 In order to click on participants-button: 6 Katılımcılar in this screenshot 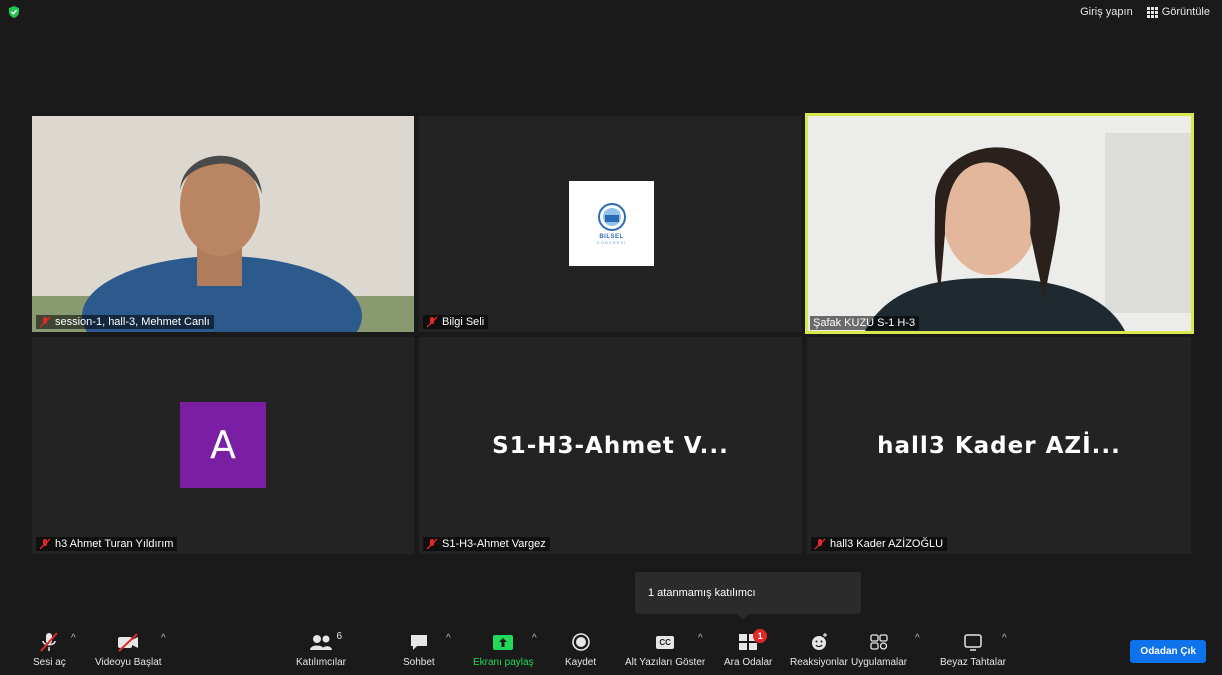, I will do `click(321, 649)`.